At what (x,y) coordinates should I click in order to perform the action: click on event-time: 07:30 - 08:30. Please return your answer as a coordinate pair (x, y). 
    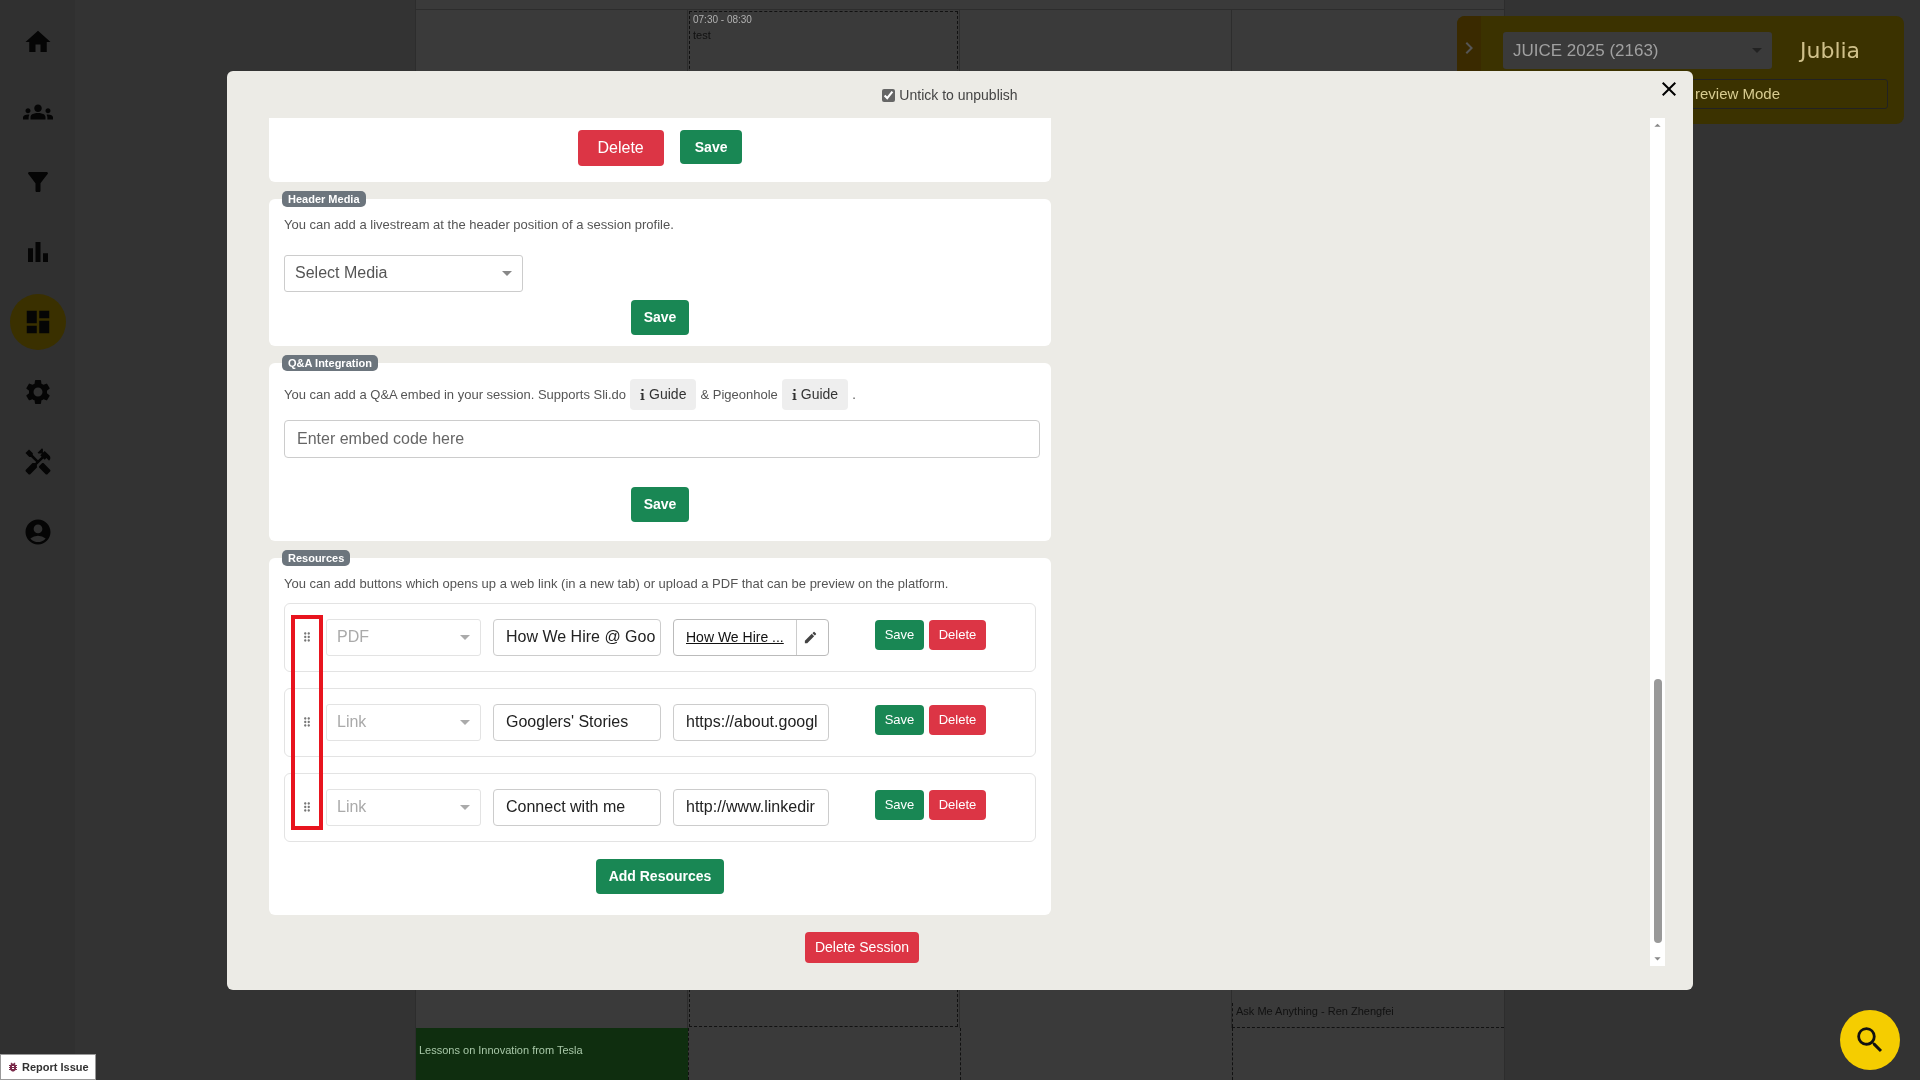
    Looking at the image, I should click on (723, 20).